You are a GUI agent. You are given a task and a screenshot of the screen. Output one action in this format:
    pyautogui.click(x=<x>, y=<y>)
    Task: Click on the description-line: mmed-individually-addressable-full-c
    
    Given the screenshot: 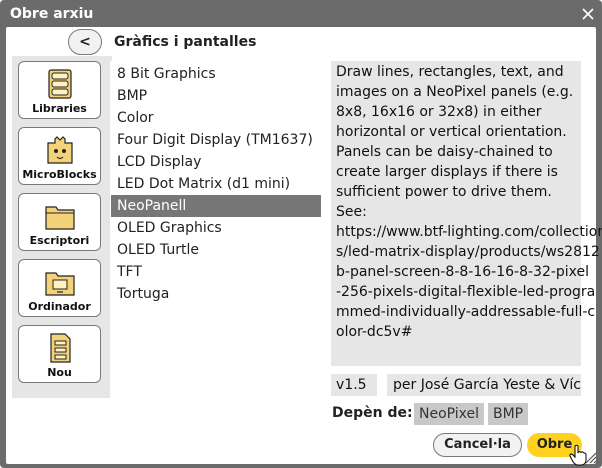 What is the action you would take?
    pyautogui.click(x=466, y=312)
    